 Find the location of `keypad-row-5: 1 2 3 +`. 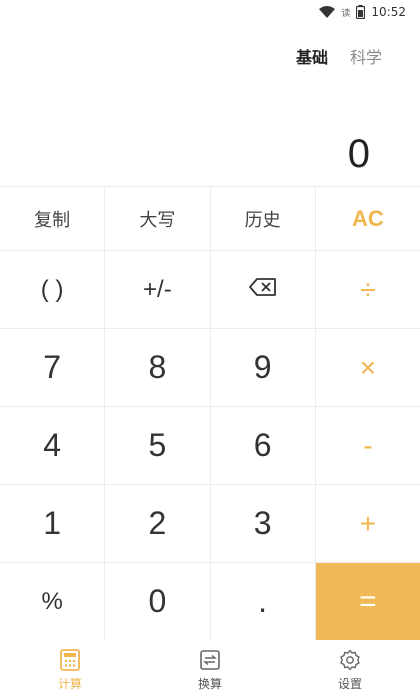

keypad-row-5: 1 2 3 + is located at coordinates (210, 524).